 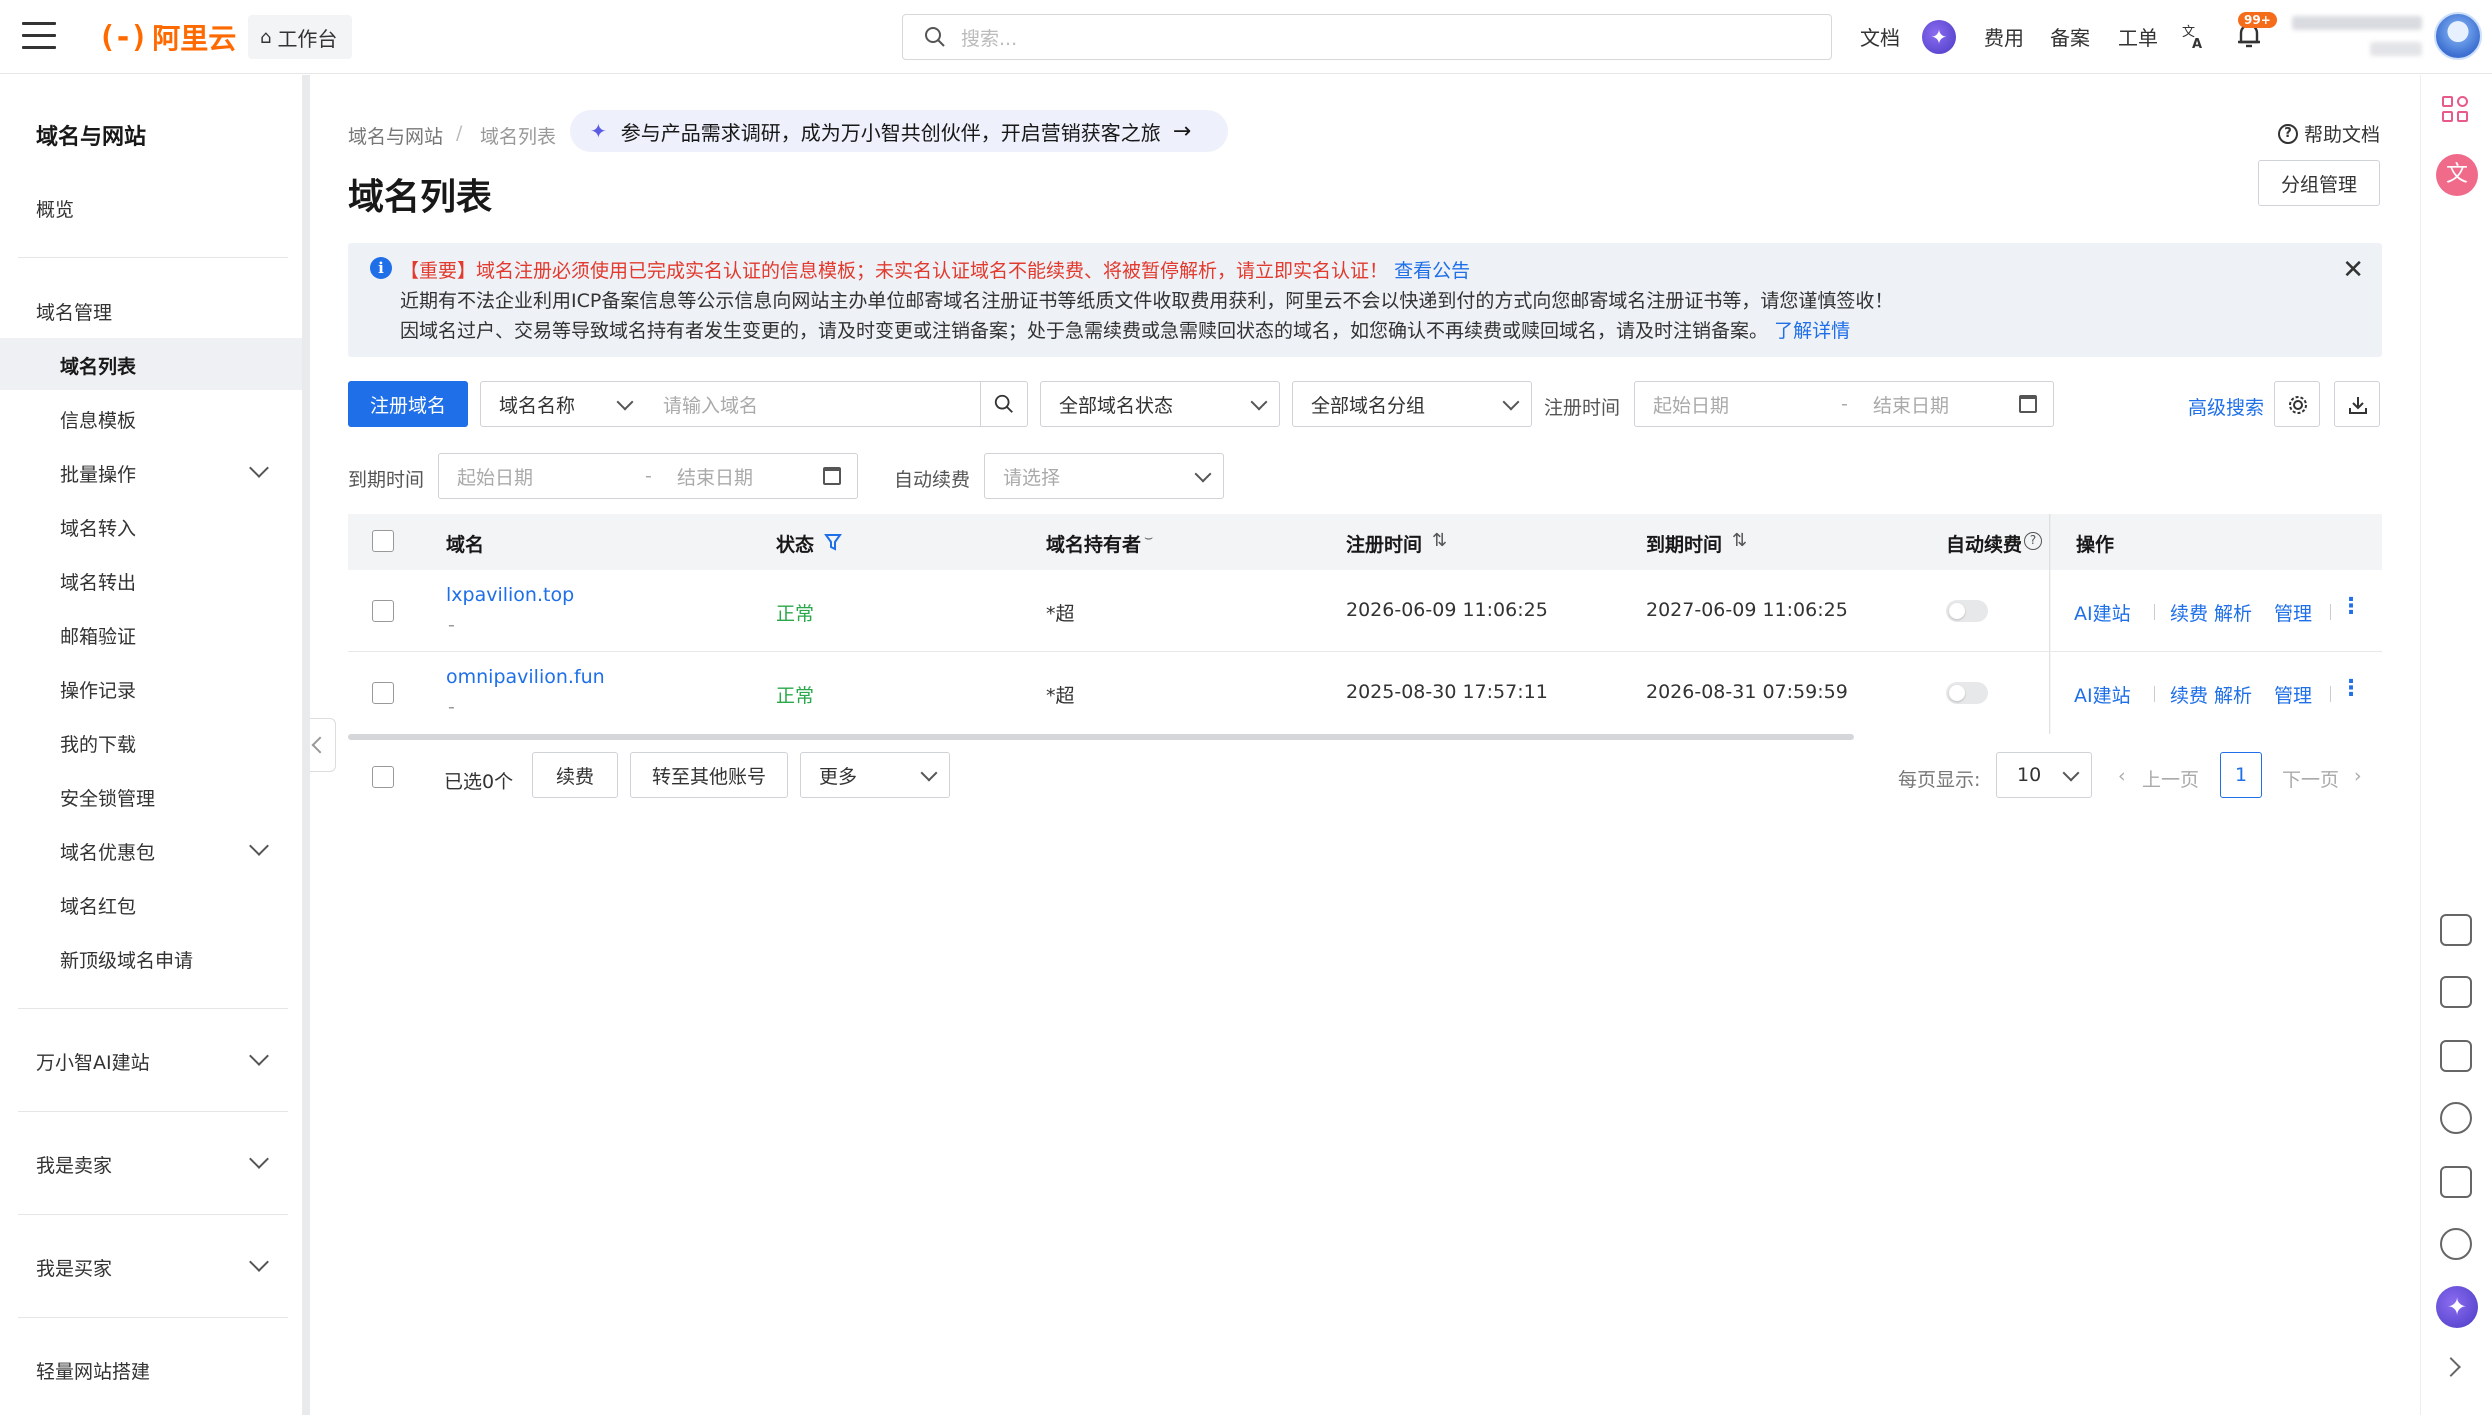 I want to click on breadcrumb-root: 域名与网站, so click(x=395, y=135).